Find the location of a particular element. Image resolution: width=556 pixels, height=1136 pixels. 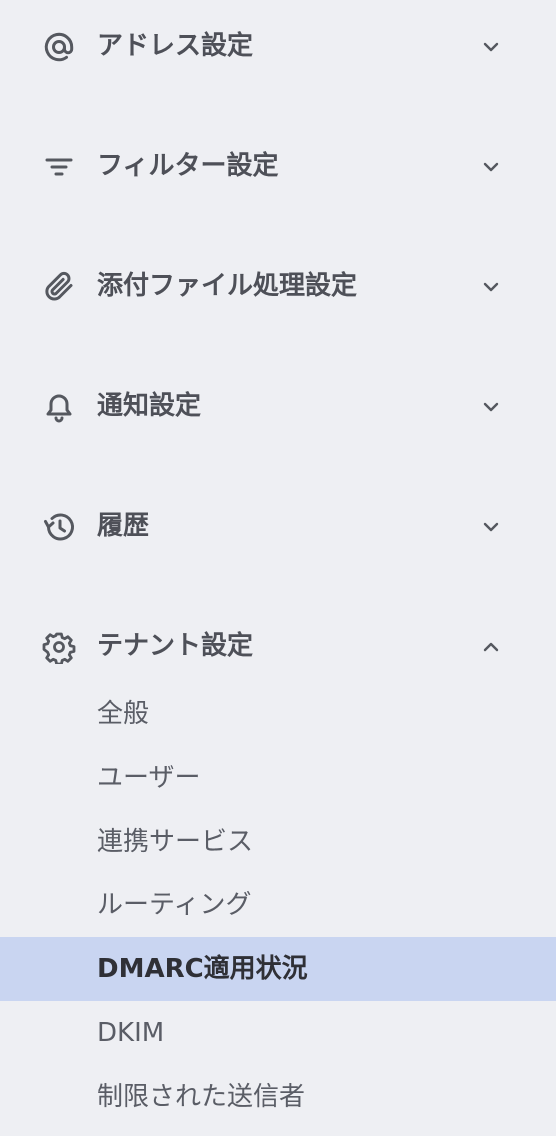

submenu-item-dmarc-status: DMARC適用状況 is located at coordinates (278, 969).